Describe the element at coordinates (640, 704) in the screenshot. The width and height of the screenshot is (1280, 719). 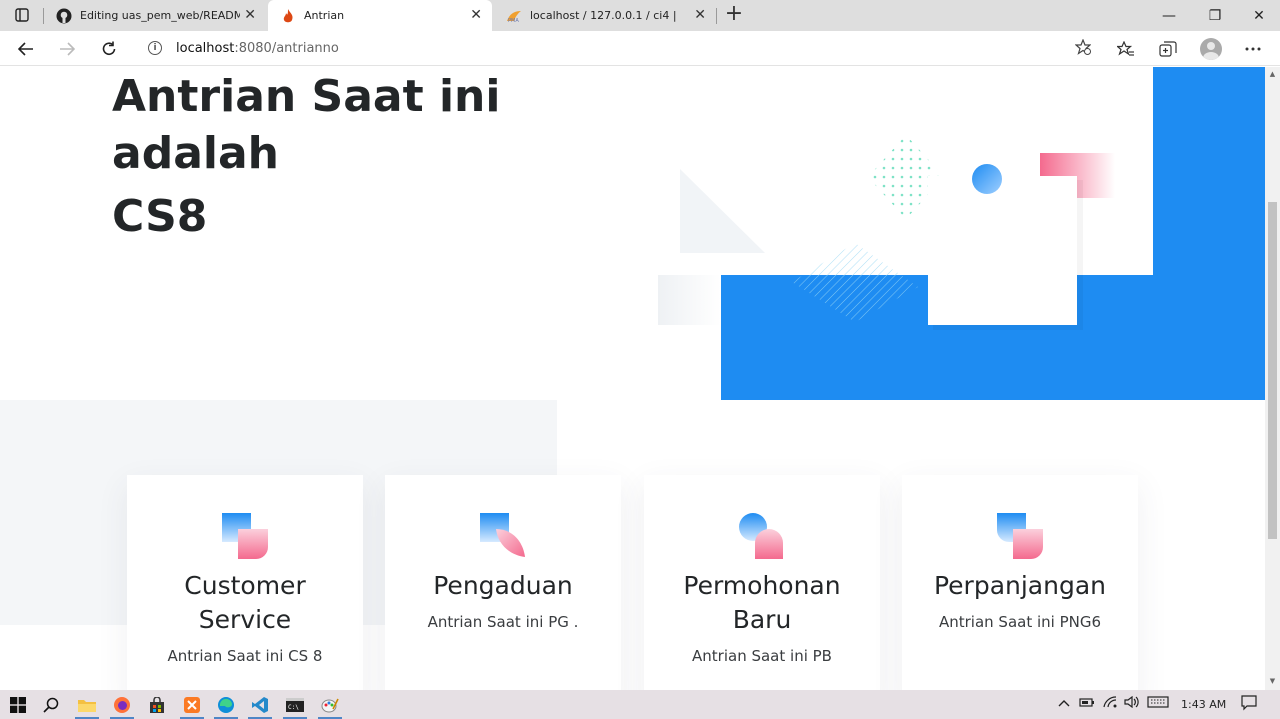
I see `taskbar: C:\ 1:43 AM` at that location.